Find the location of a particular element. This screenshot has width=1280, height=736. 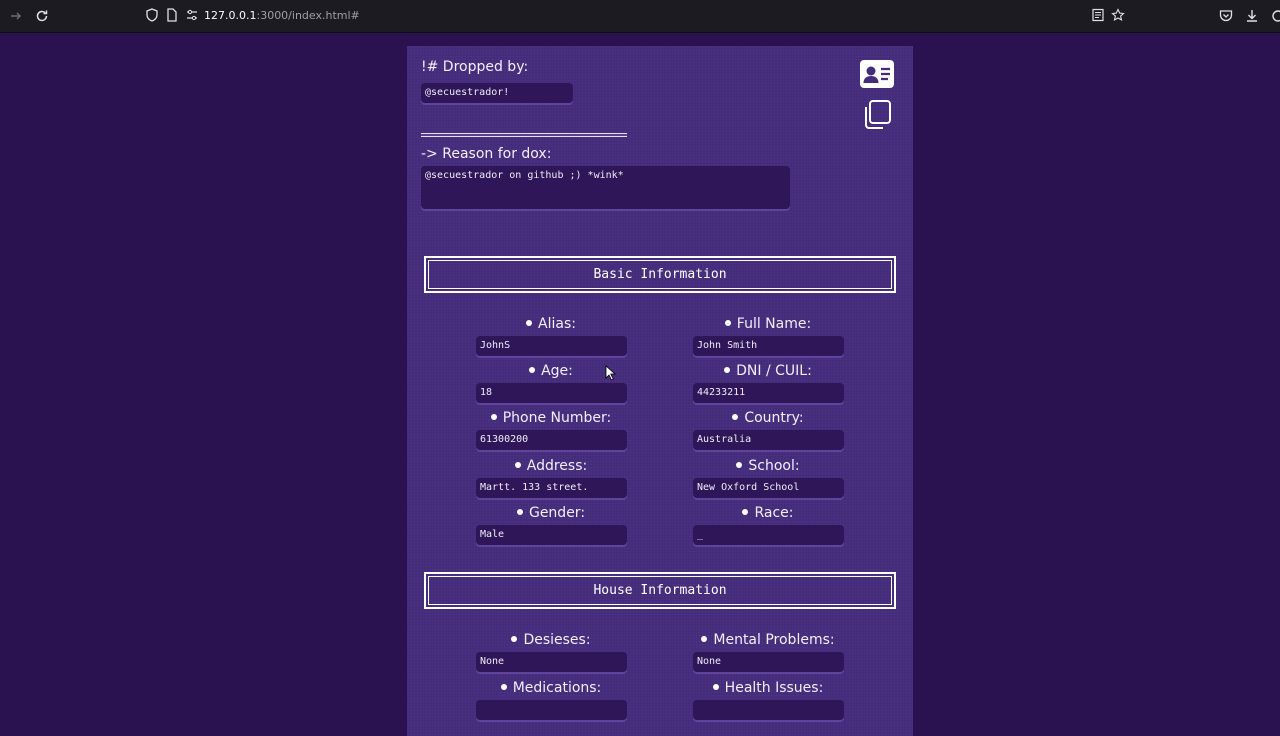

school-field: New Oxford School is located at coordinates (768, 488).